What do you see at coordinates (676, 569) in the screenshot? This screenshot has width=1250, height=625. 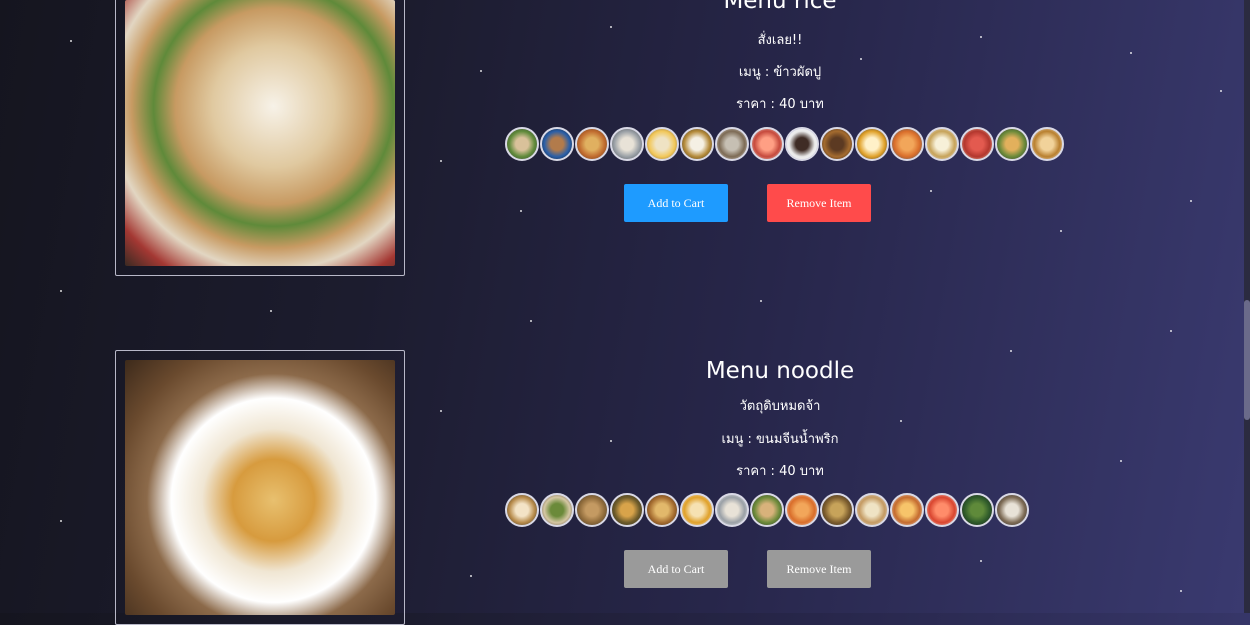 I see `add-to-cart-button-disabled: Add to Cart` at bounding box center [676, 569].